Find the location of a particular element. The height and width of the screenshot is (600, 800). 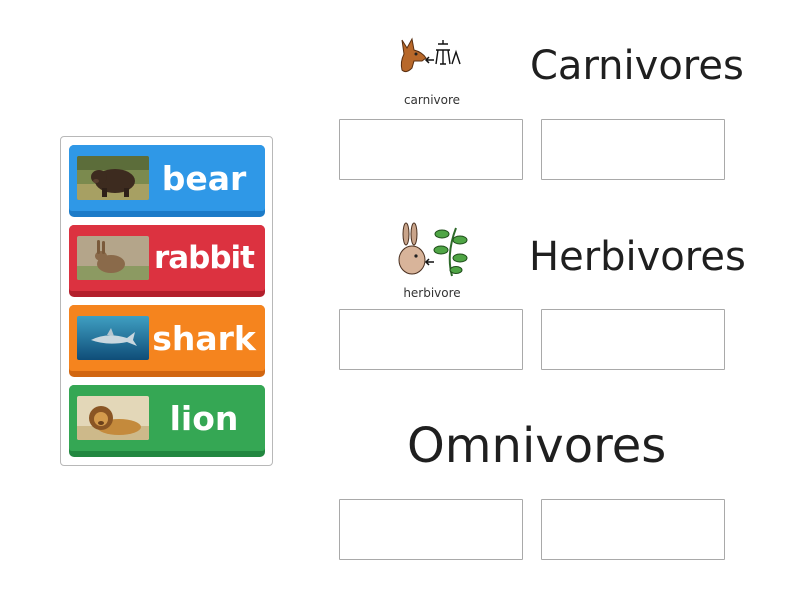

card-face: bear is located at coordinates (167, 178).